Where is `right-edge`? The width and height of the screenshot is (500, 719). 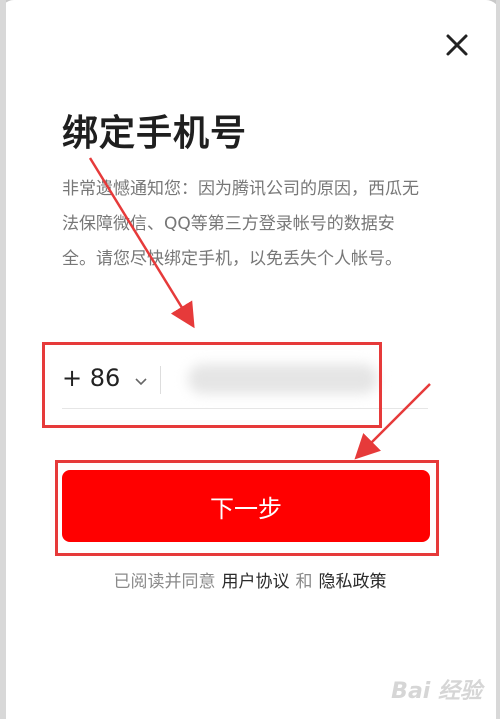
right-edge is located at coordinates (498, 359).